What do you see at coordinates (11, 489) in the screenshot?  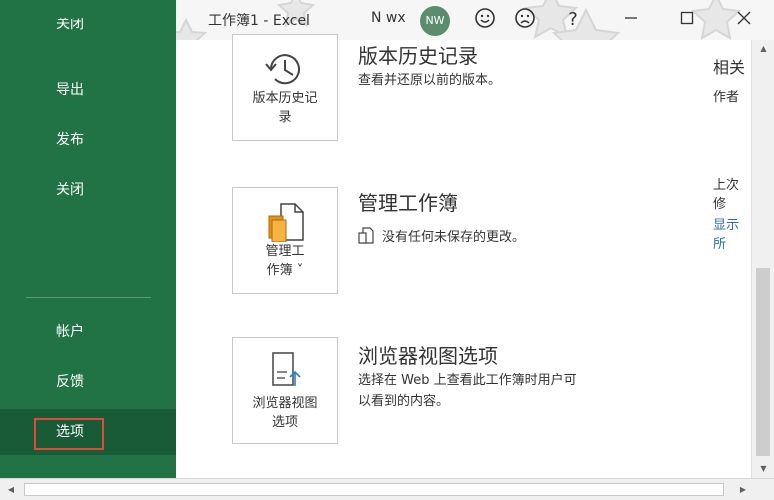 I see `scroll-left-icon: ◀` at bounding box center [11, 489].